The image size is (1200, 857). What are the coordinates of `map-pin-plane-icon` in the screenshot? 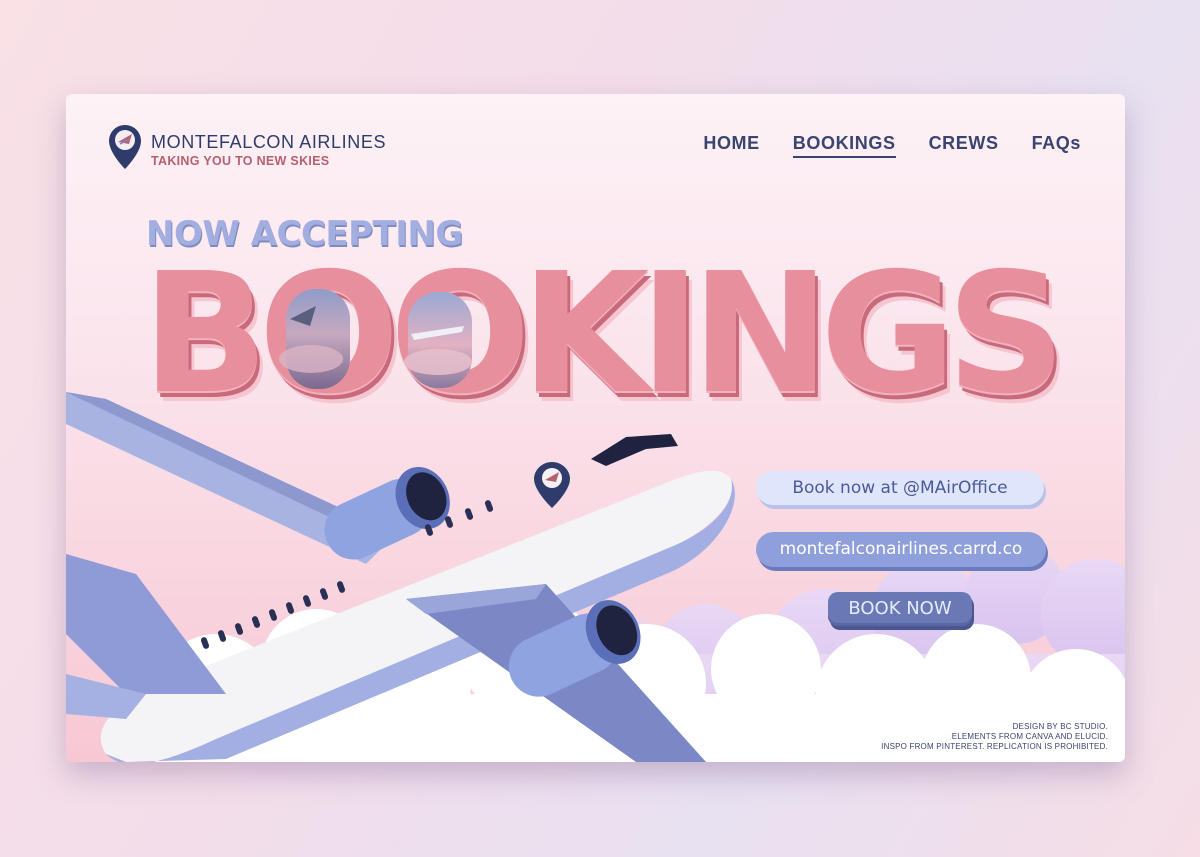 It's located at (125, 147).